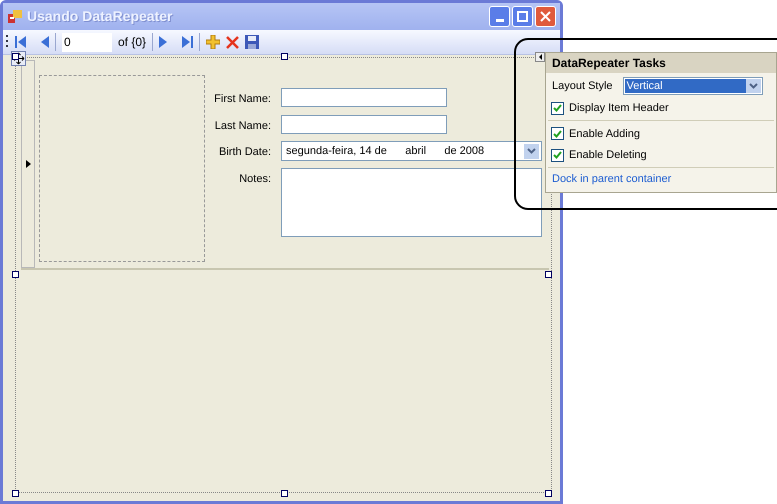  What do you see at coordinates (242, 99) in the screenshot?
I see `field-label: First Name:` at bounding box center [242, 99].